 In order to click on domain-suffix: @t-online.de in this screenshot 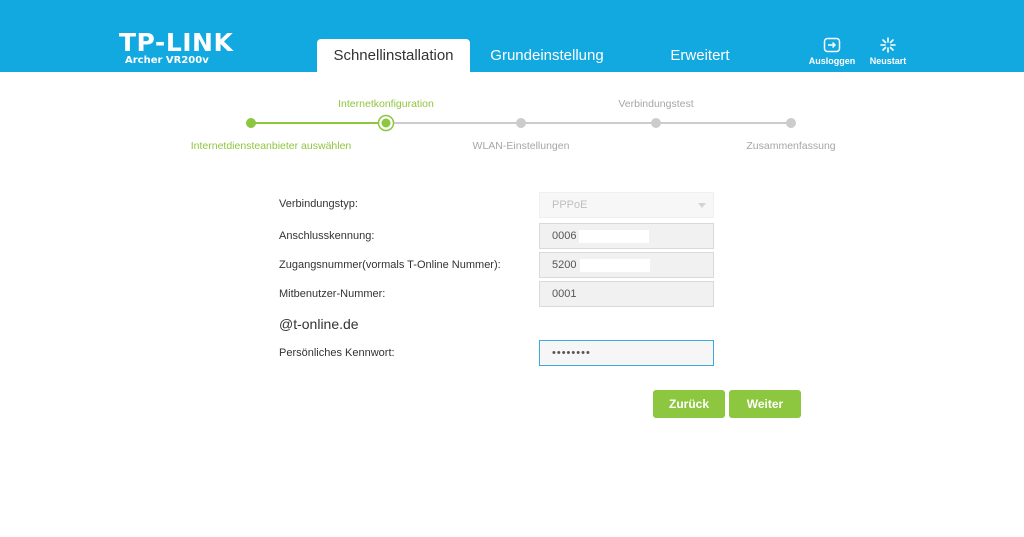, I will do `click(319, 324)`.